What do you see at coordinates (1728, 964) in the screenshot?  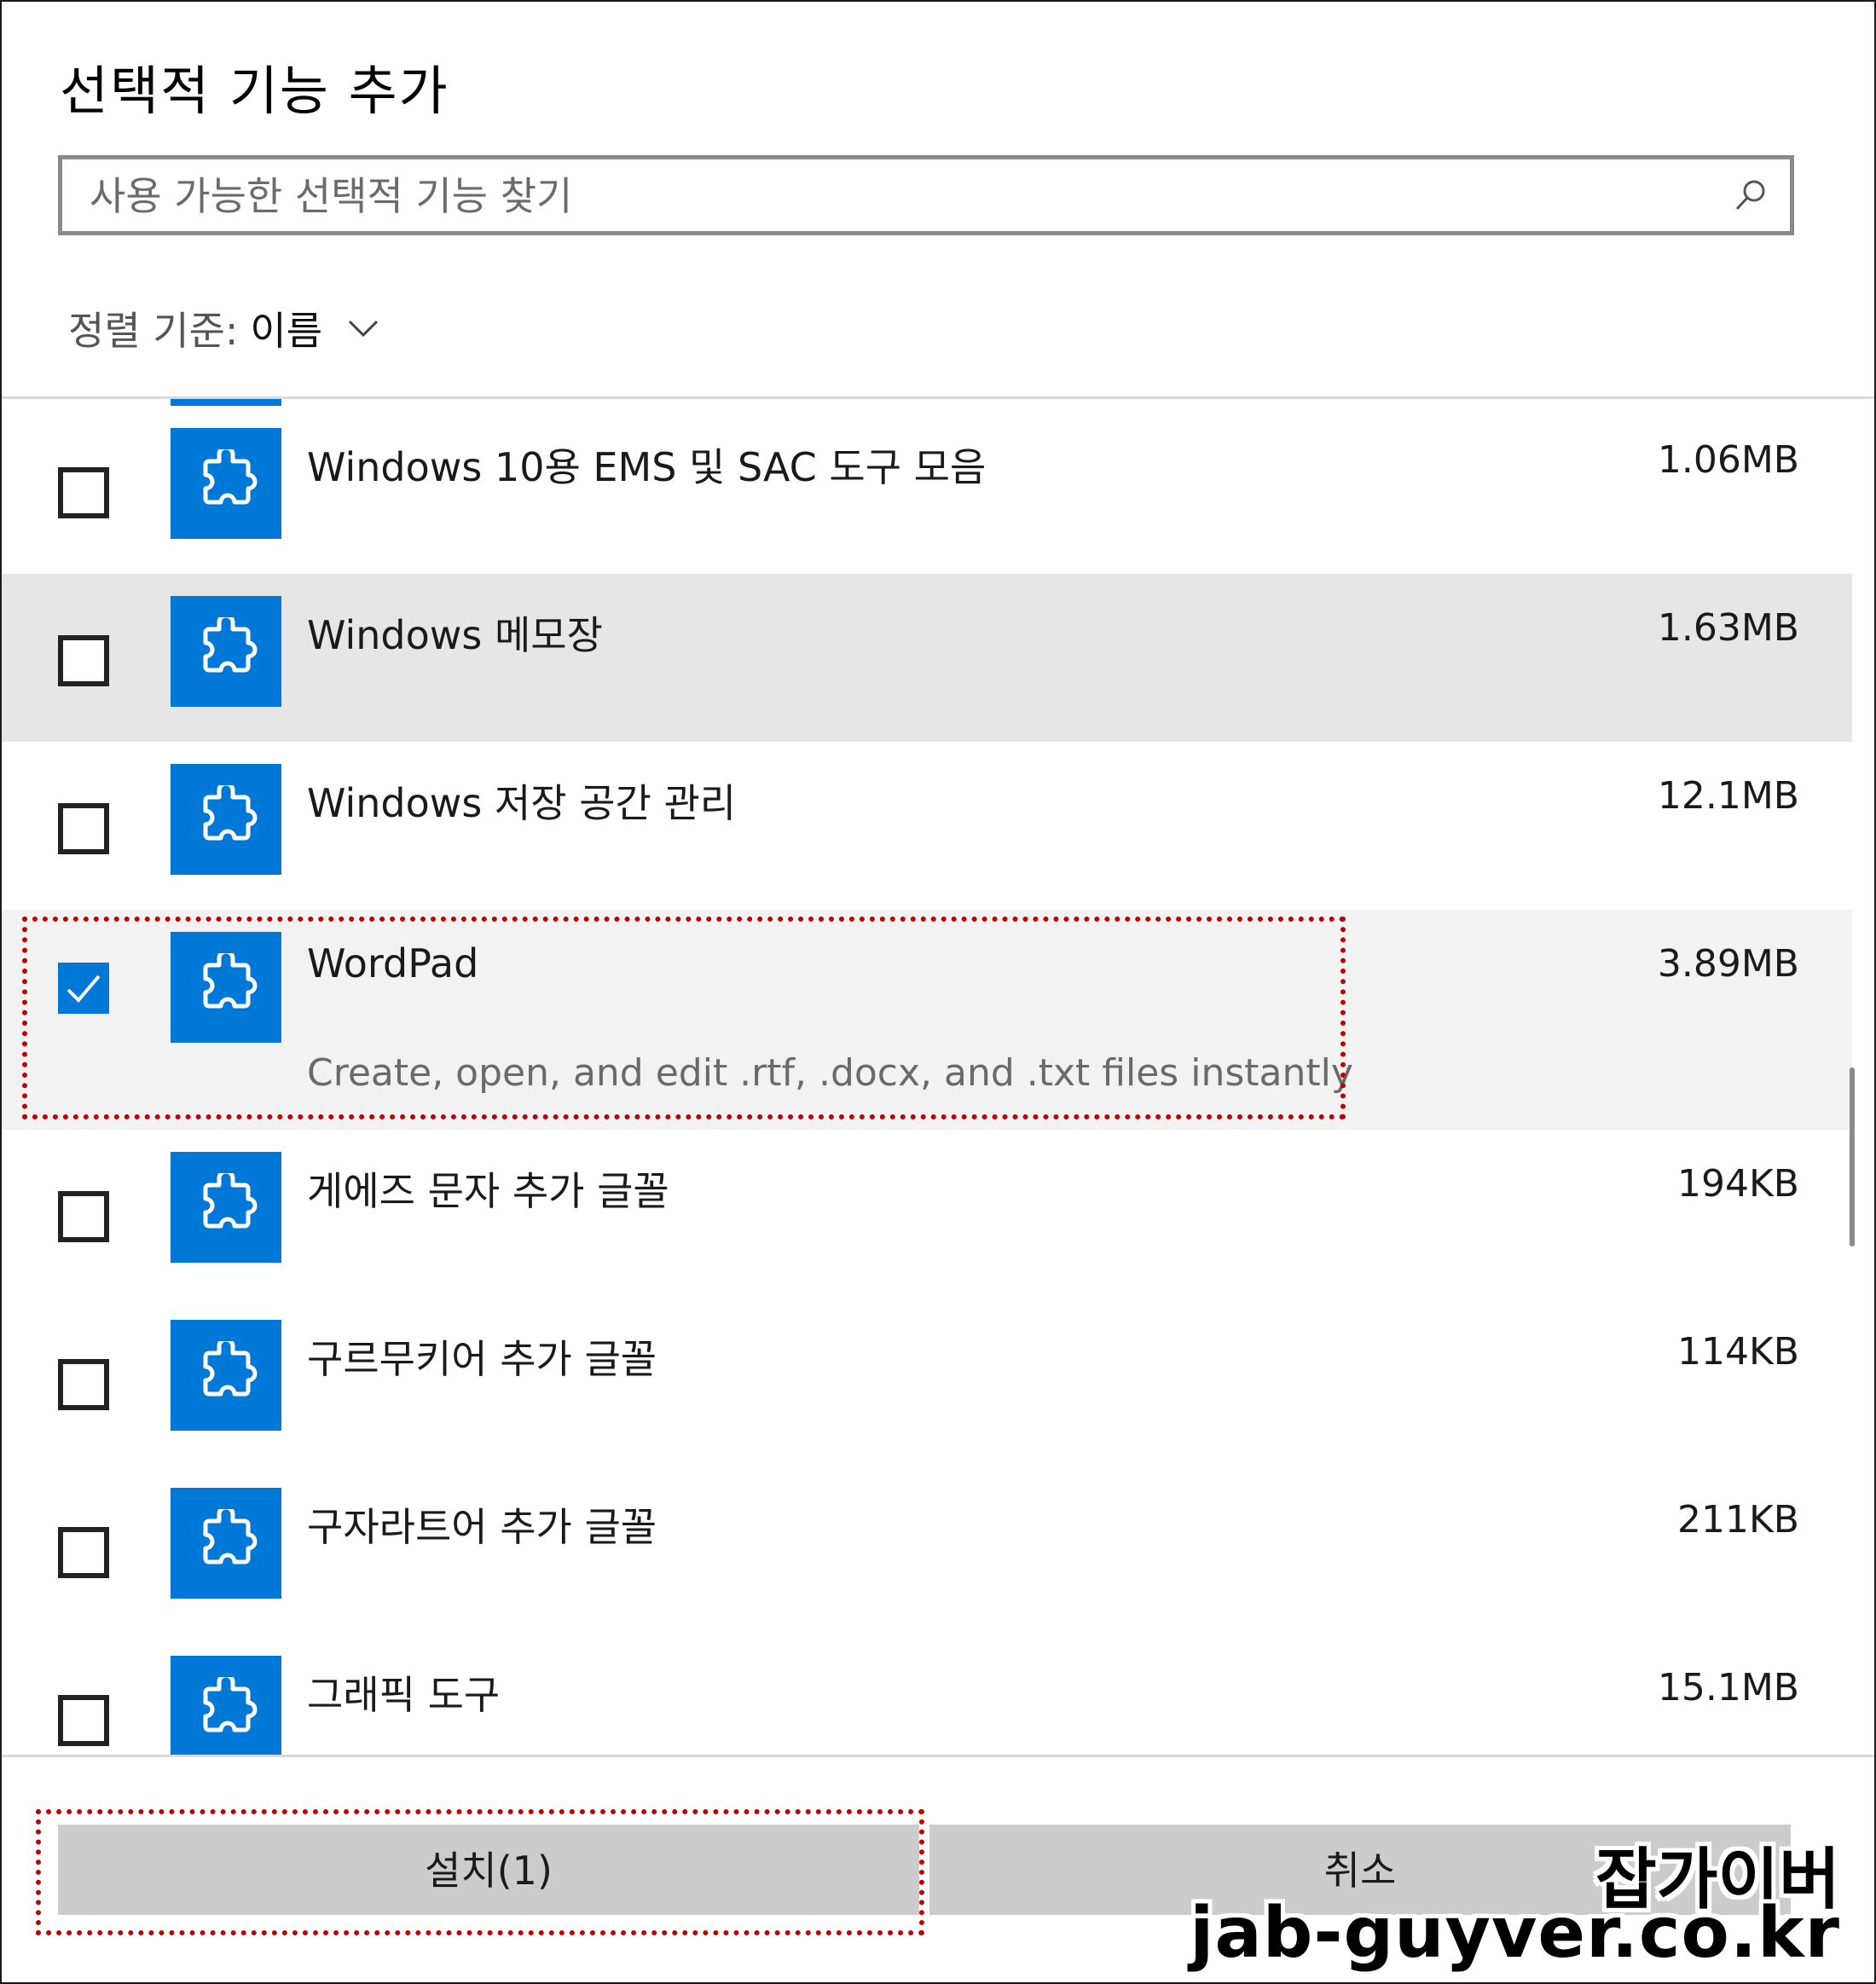 I see `feature-size: 3.89MB` at bounding box center [1728, 964].